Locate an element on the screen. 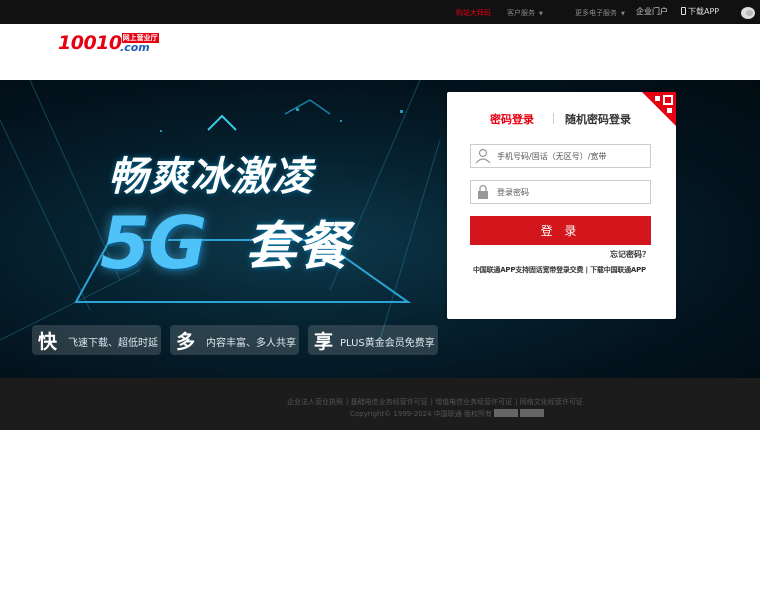  more-services-label: 更多电子服务 is located at coordinates (596, 13).